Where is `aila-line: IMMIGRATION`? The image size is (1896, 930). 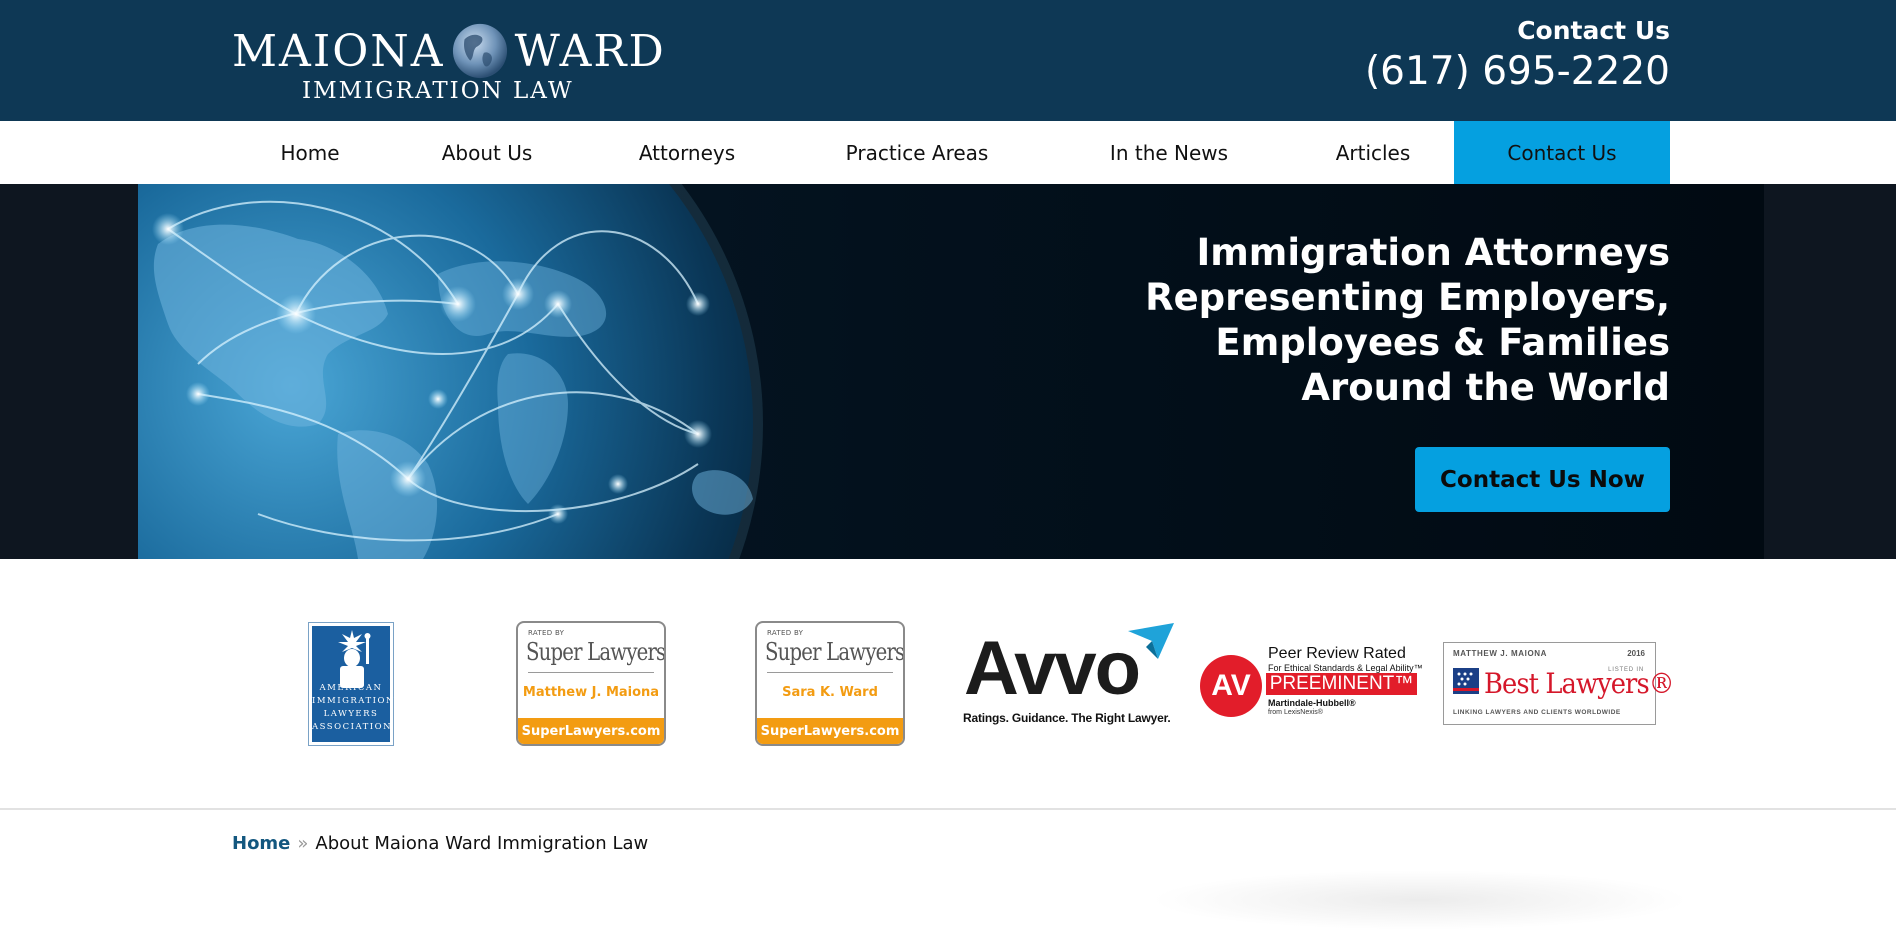
aila-line: IMMIGRATION is located at coordinates (353, 701).